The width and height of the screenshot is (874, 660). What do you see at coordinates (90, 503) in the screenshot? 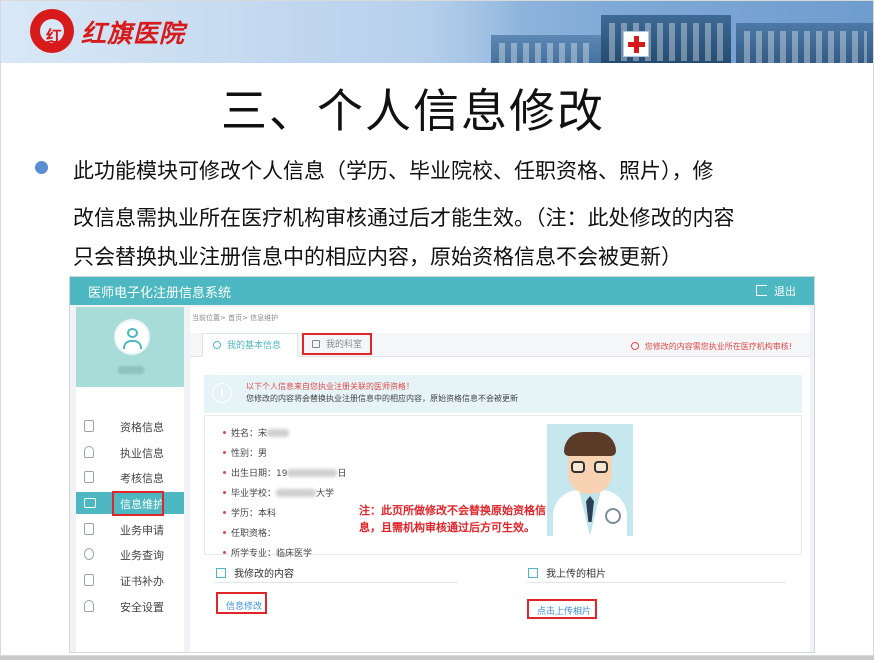
I see `id-card-icon` at bounding box center [90, 503].